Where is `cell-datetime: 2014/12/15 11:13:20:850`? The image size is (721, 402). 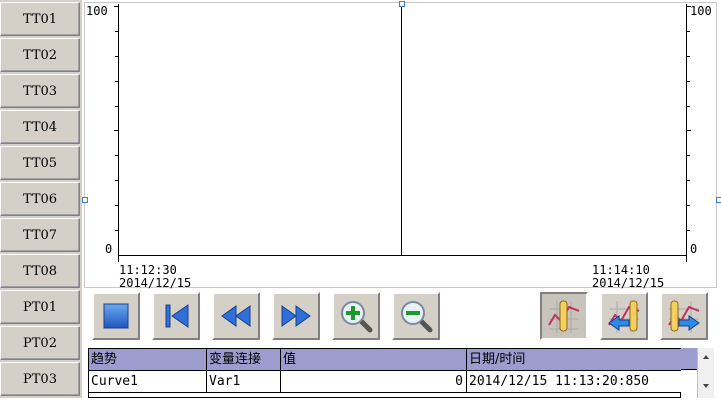 cell-datetime: 2014/12/15 11:13:20:850 is located at coordinates (574, 382).